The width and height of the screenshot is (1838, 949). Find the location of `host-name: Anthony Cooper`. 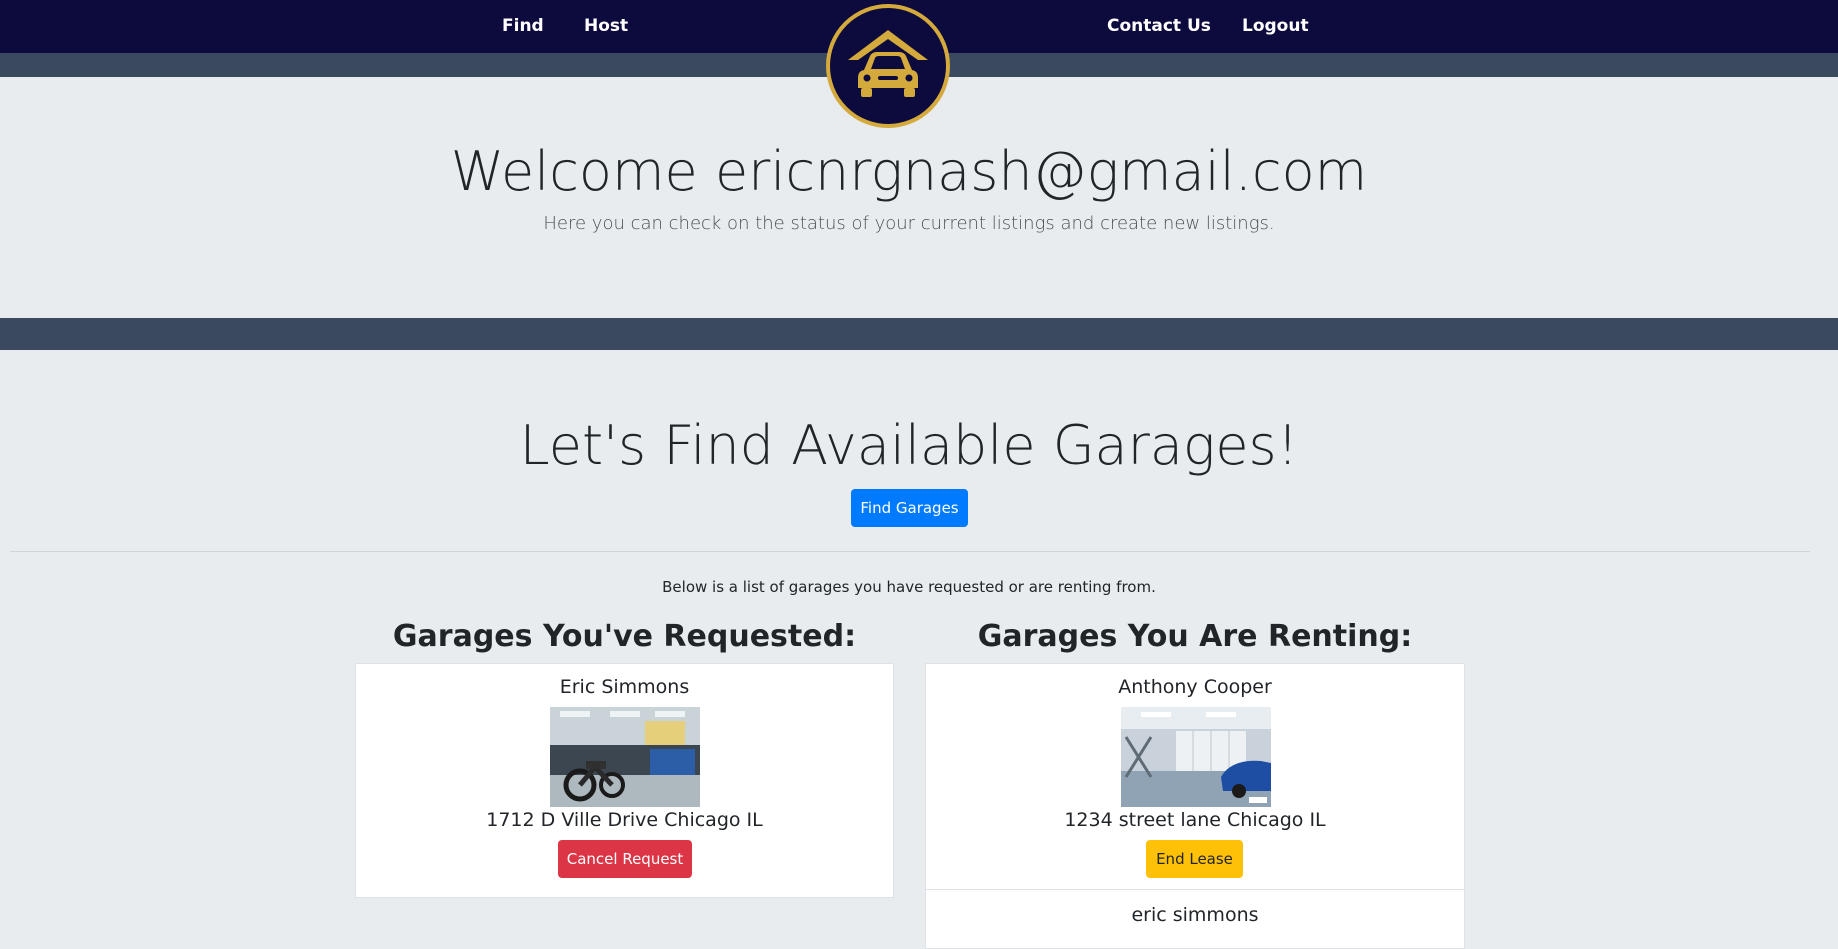

host-name: Anthony Cooper is located at coordinates (1195, 687).